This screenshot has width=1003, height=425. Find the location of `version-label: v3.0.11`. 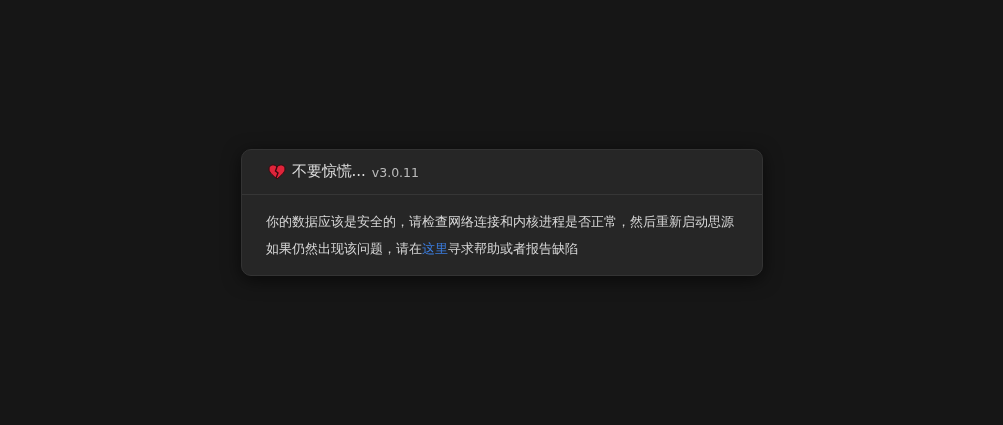

version-label: v3.0.11 is located at coordinates (395, 172).